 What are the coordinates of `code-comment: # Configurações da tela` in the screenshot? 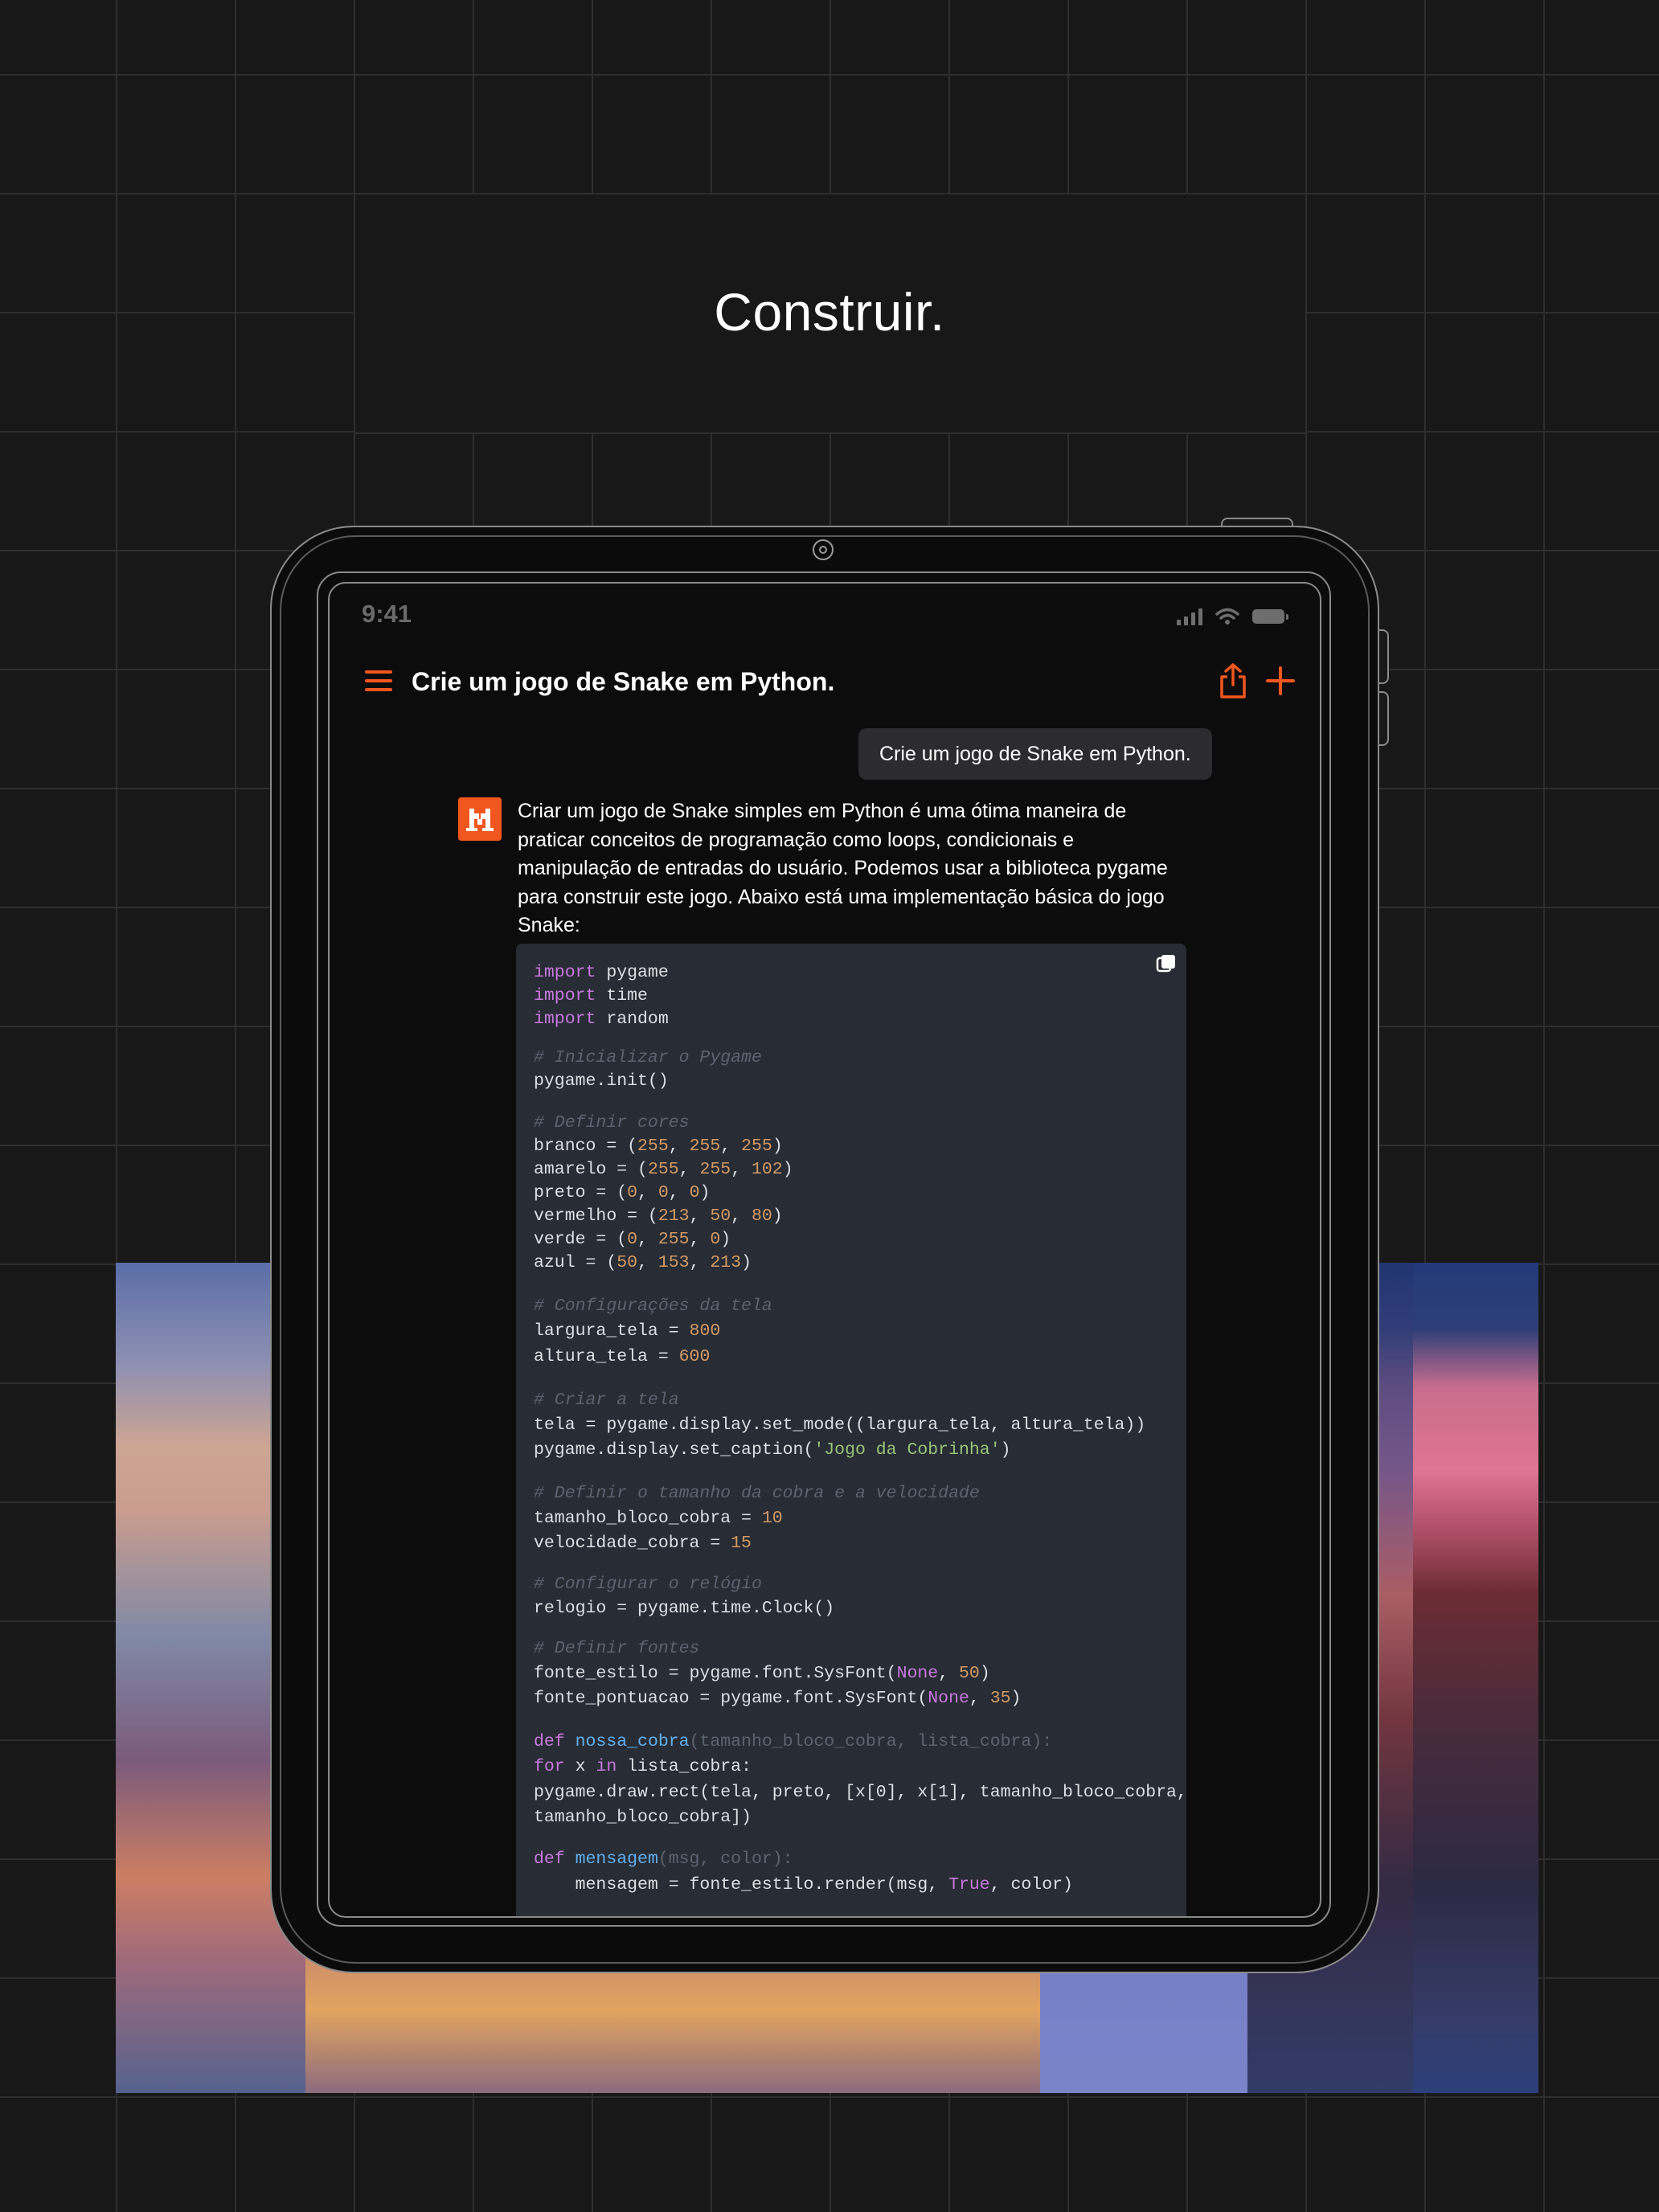 It's located at (653, 1306).